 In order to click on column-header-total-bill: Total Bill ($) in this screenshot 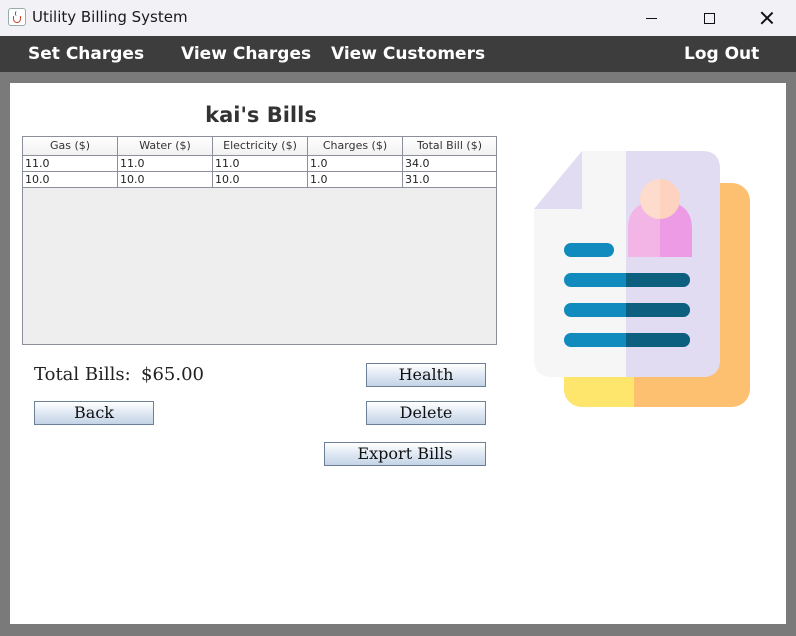, I will do `click(449, 146)`.